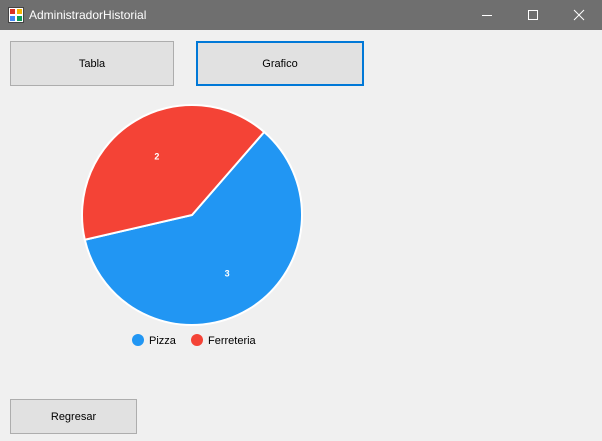 The image size is (602, 441). What do you see at coordinates (227, 273) in the screenshot?
I see `data-label-pizza: 3` at bounding box center [227, 273].